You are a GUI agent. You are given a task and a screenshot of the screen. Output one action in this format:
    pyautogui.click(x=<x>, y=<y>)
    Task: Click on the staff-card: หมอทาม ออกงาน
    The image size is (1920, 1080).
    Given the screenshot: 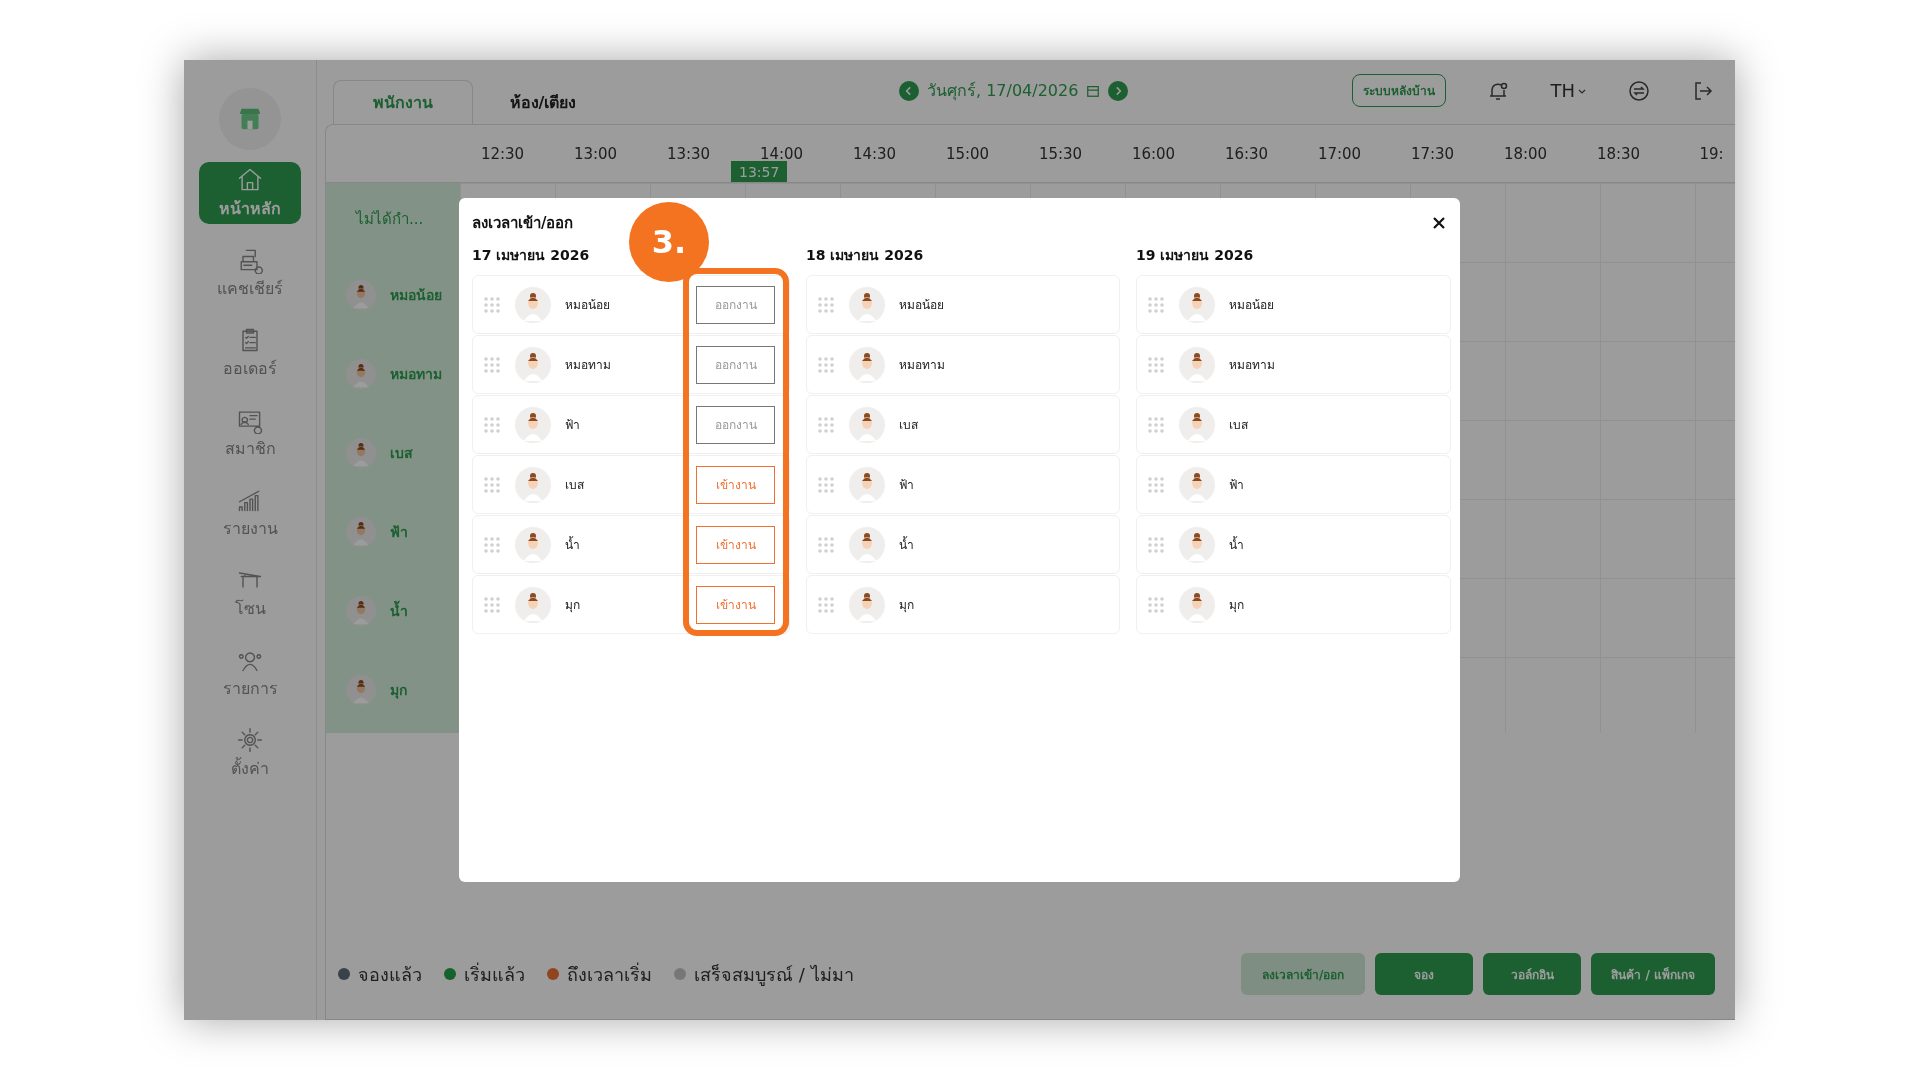 What is the action you would take?
    pyautogui.click(x=631, y=364)
    